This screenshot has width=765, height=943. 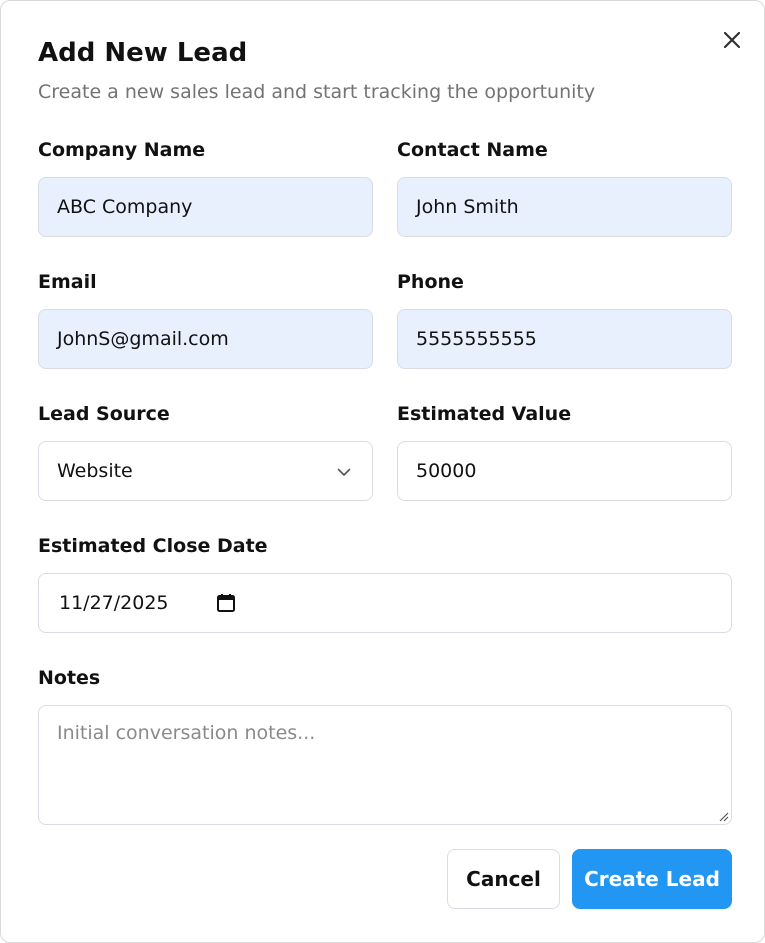 I want to click on company-name-input: ABC Company, so click(x=205, y=207).